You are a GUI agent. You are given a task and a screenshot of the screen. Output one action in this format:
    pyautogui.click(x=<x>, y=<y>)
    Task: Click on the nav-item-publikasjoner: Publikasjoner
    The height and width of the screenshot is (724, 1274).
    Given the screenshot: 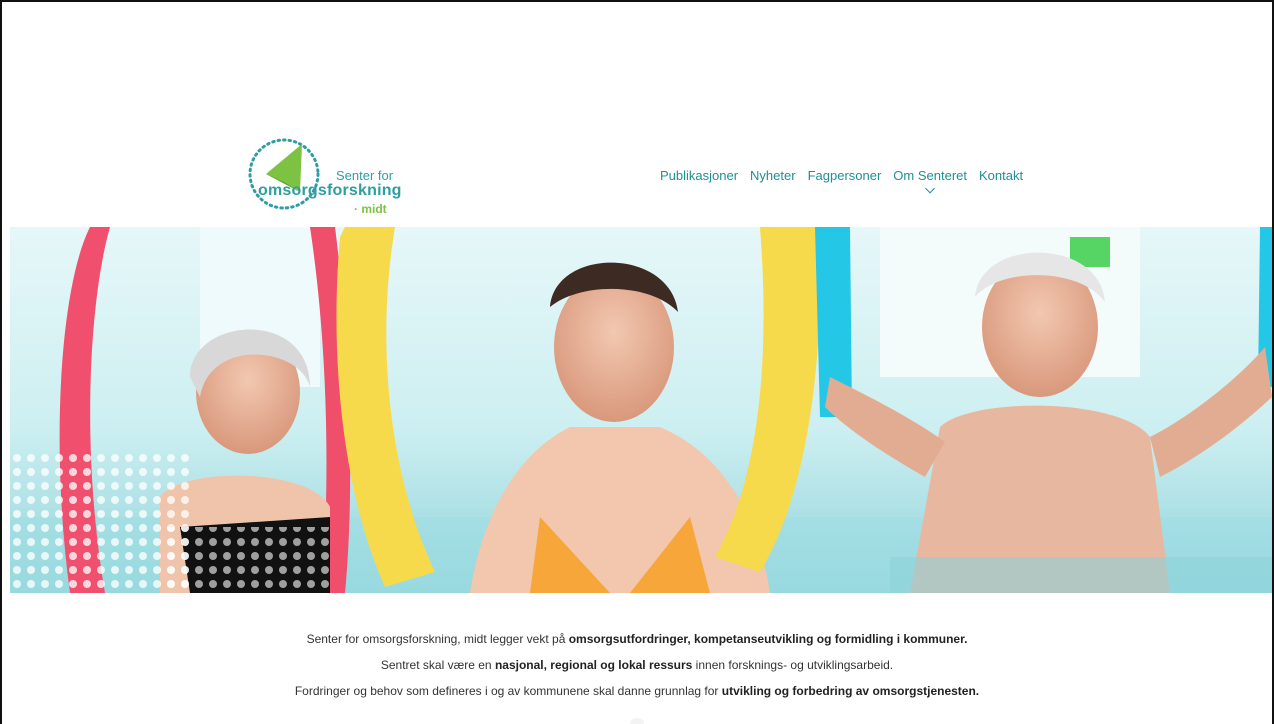 What is the action you would take?
    pyautogui.click(x=699, y=175)
    